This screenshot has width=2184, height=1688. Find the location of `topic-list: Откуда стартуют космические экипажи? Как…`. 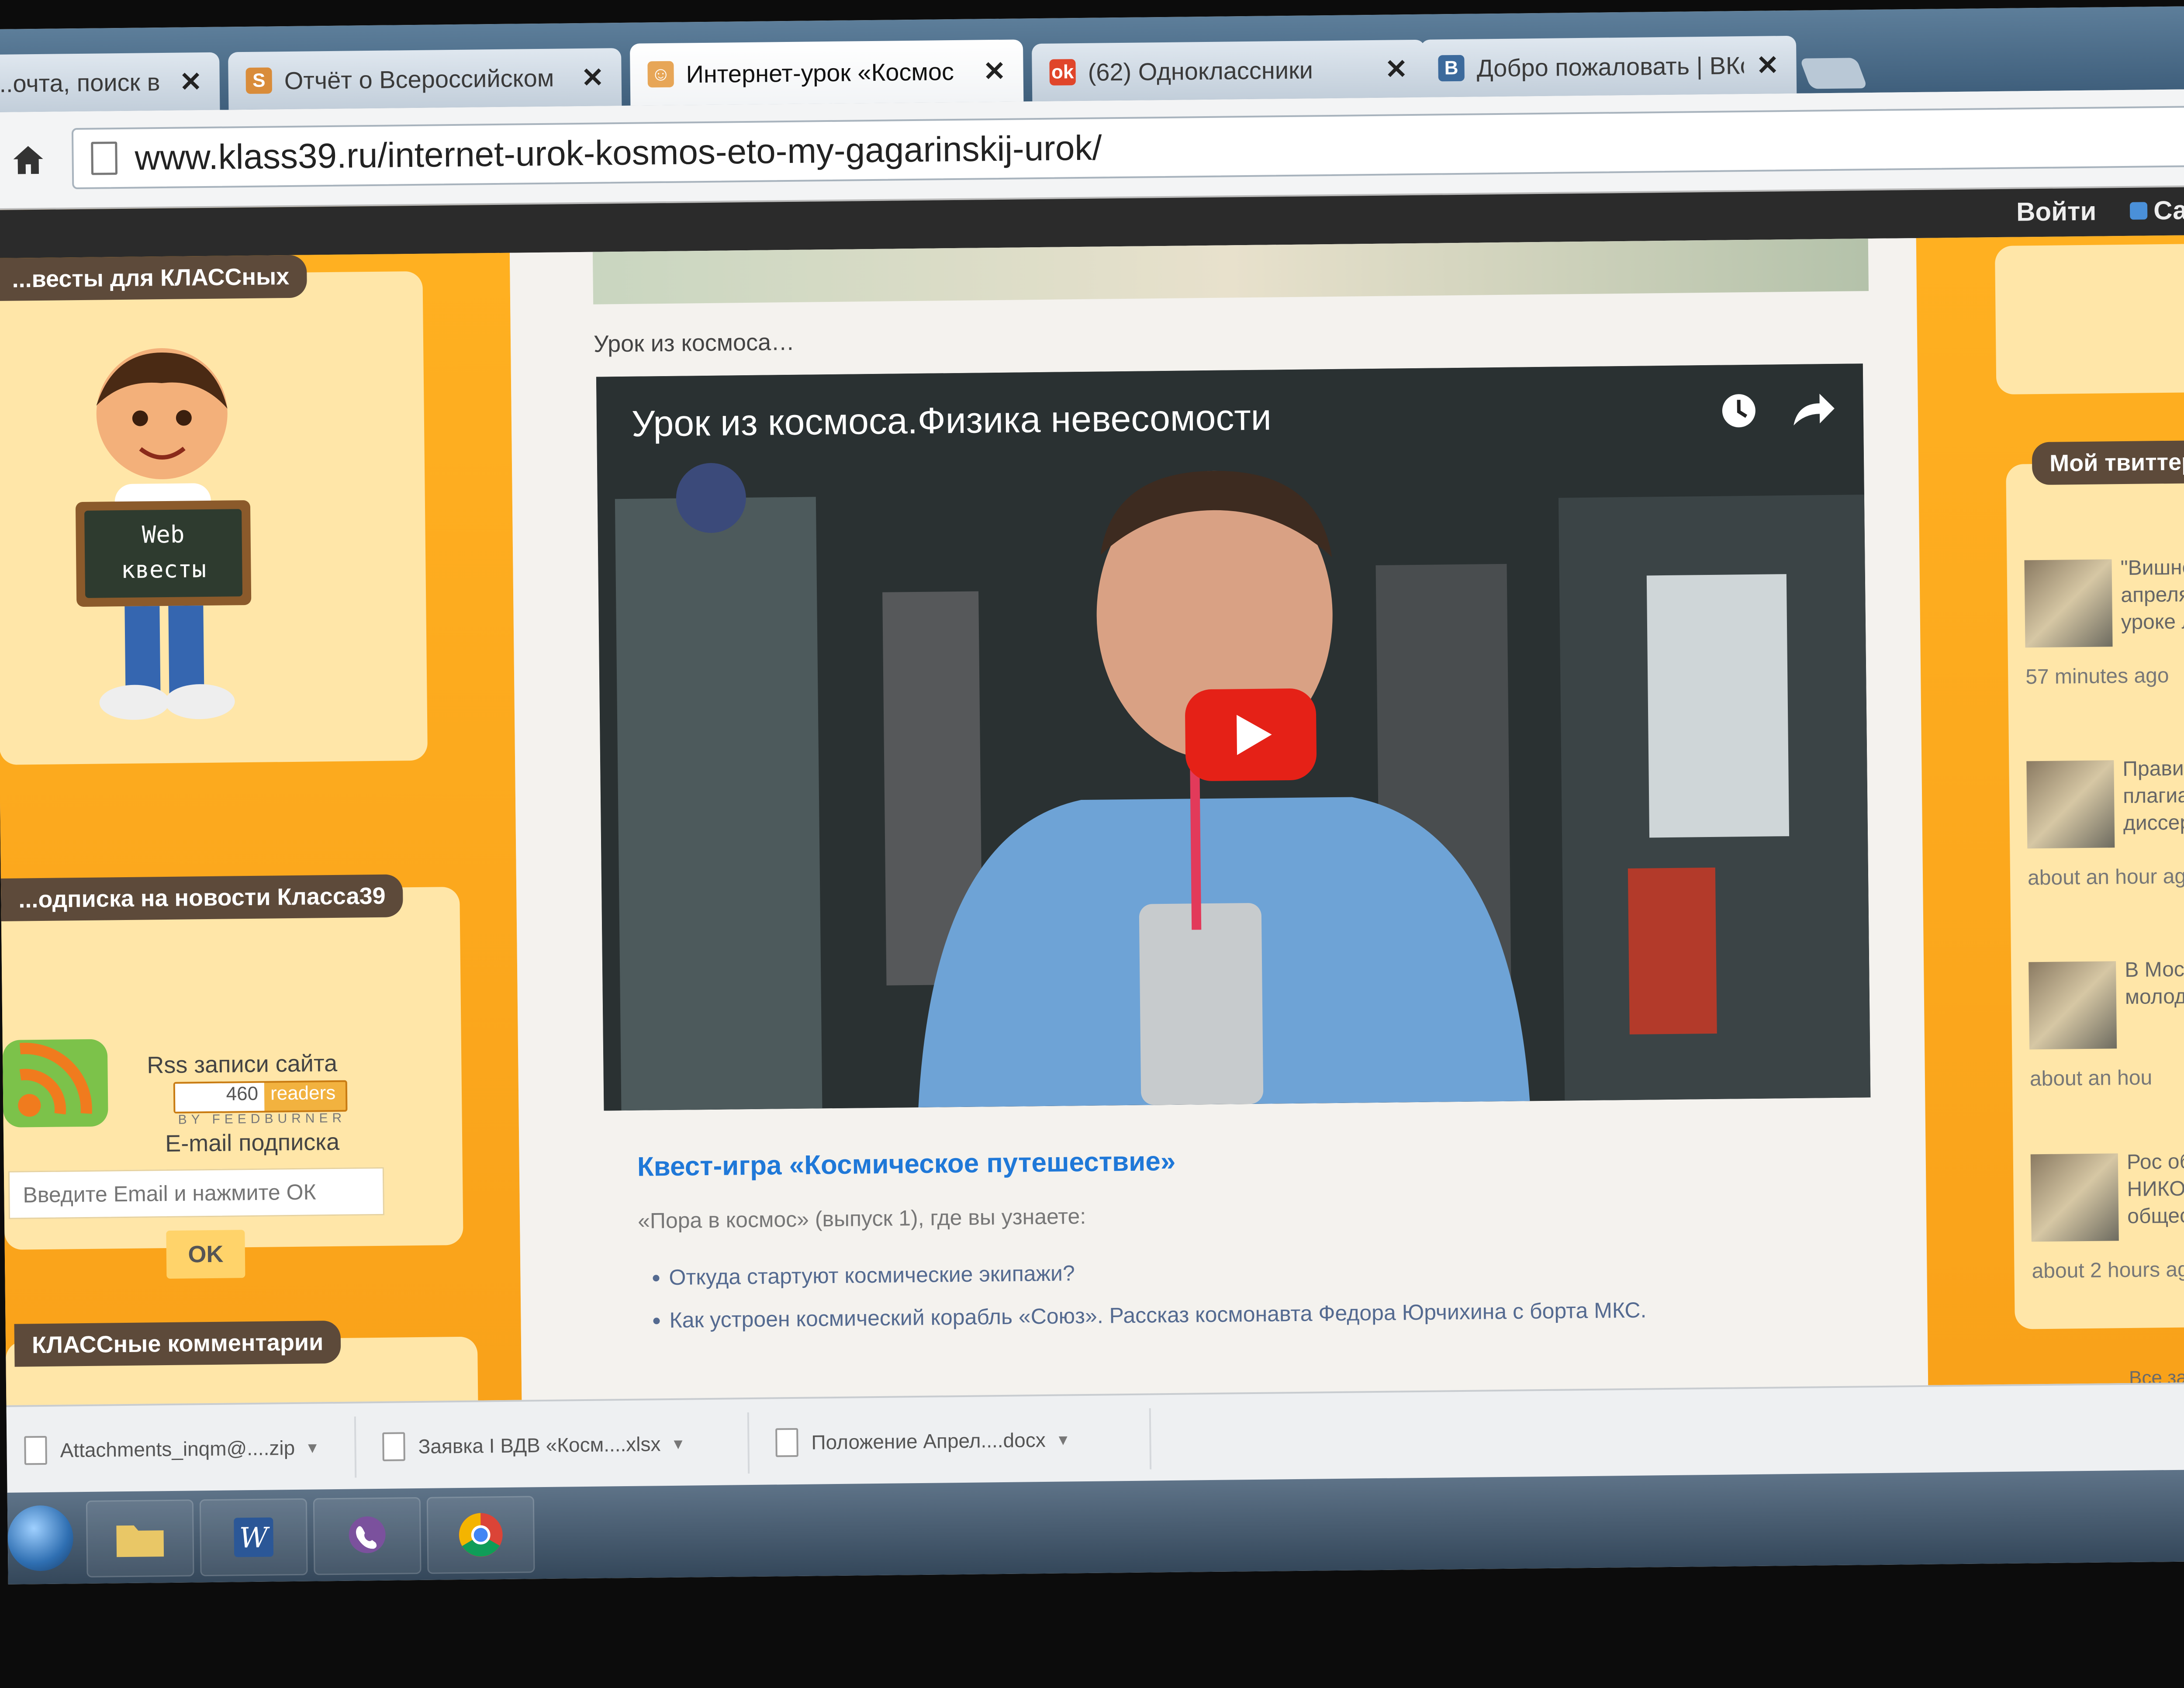

topic-list: Откуда стартуют космические экипажи? Как… is located at coordinates (1145, 1303).